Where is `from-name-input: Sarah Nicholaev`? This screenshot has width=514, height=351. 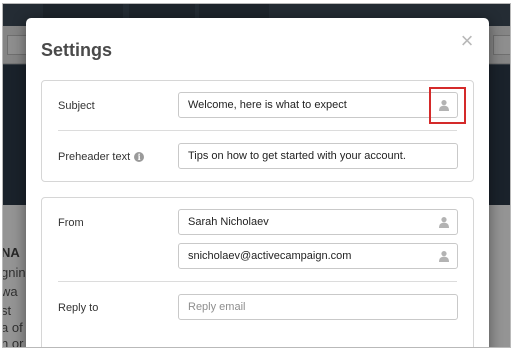
from-name-input: Sarah Nicholaev is located at coordinates (318, 222).